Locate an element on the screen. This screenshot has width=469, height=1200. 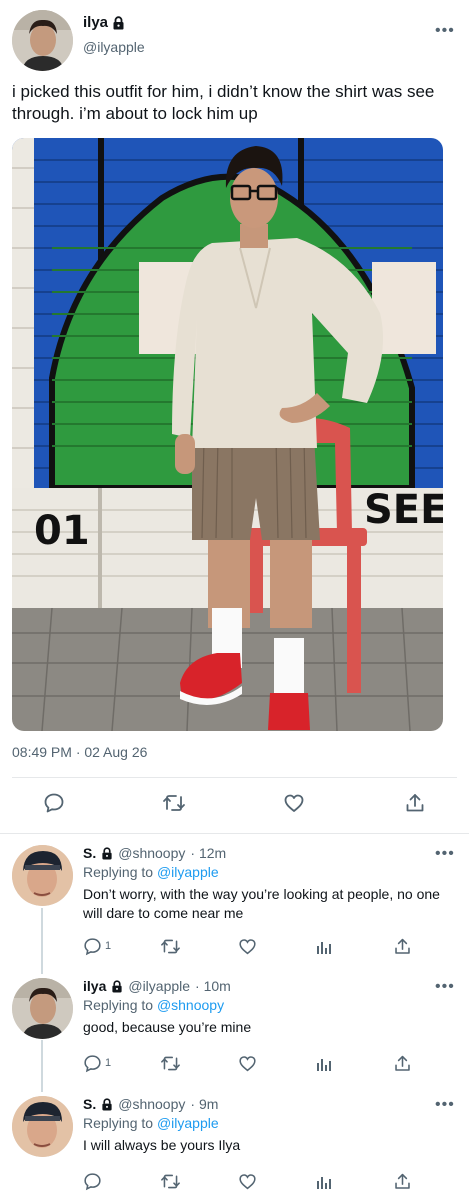
wall-number: 01 is located at coordinates (62, 531).